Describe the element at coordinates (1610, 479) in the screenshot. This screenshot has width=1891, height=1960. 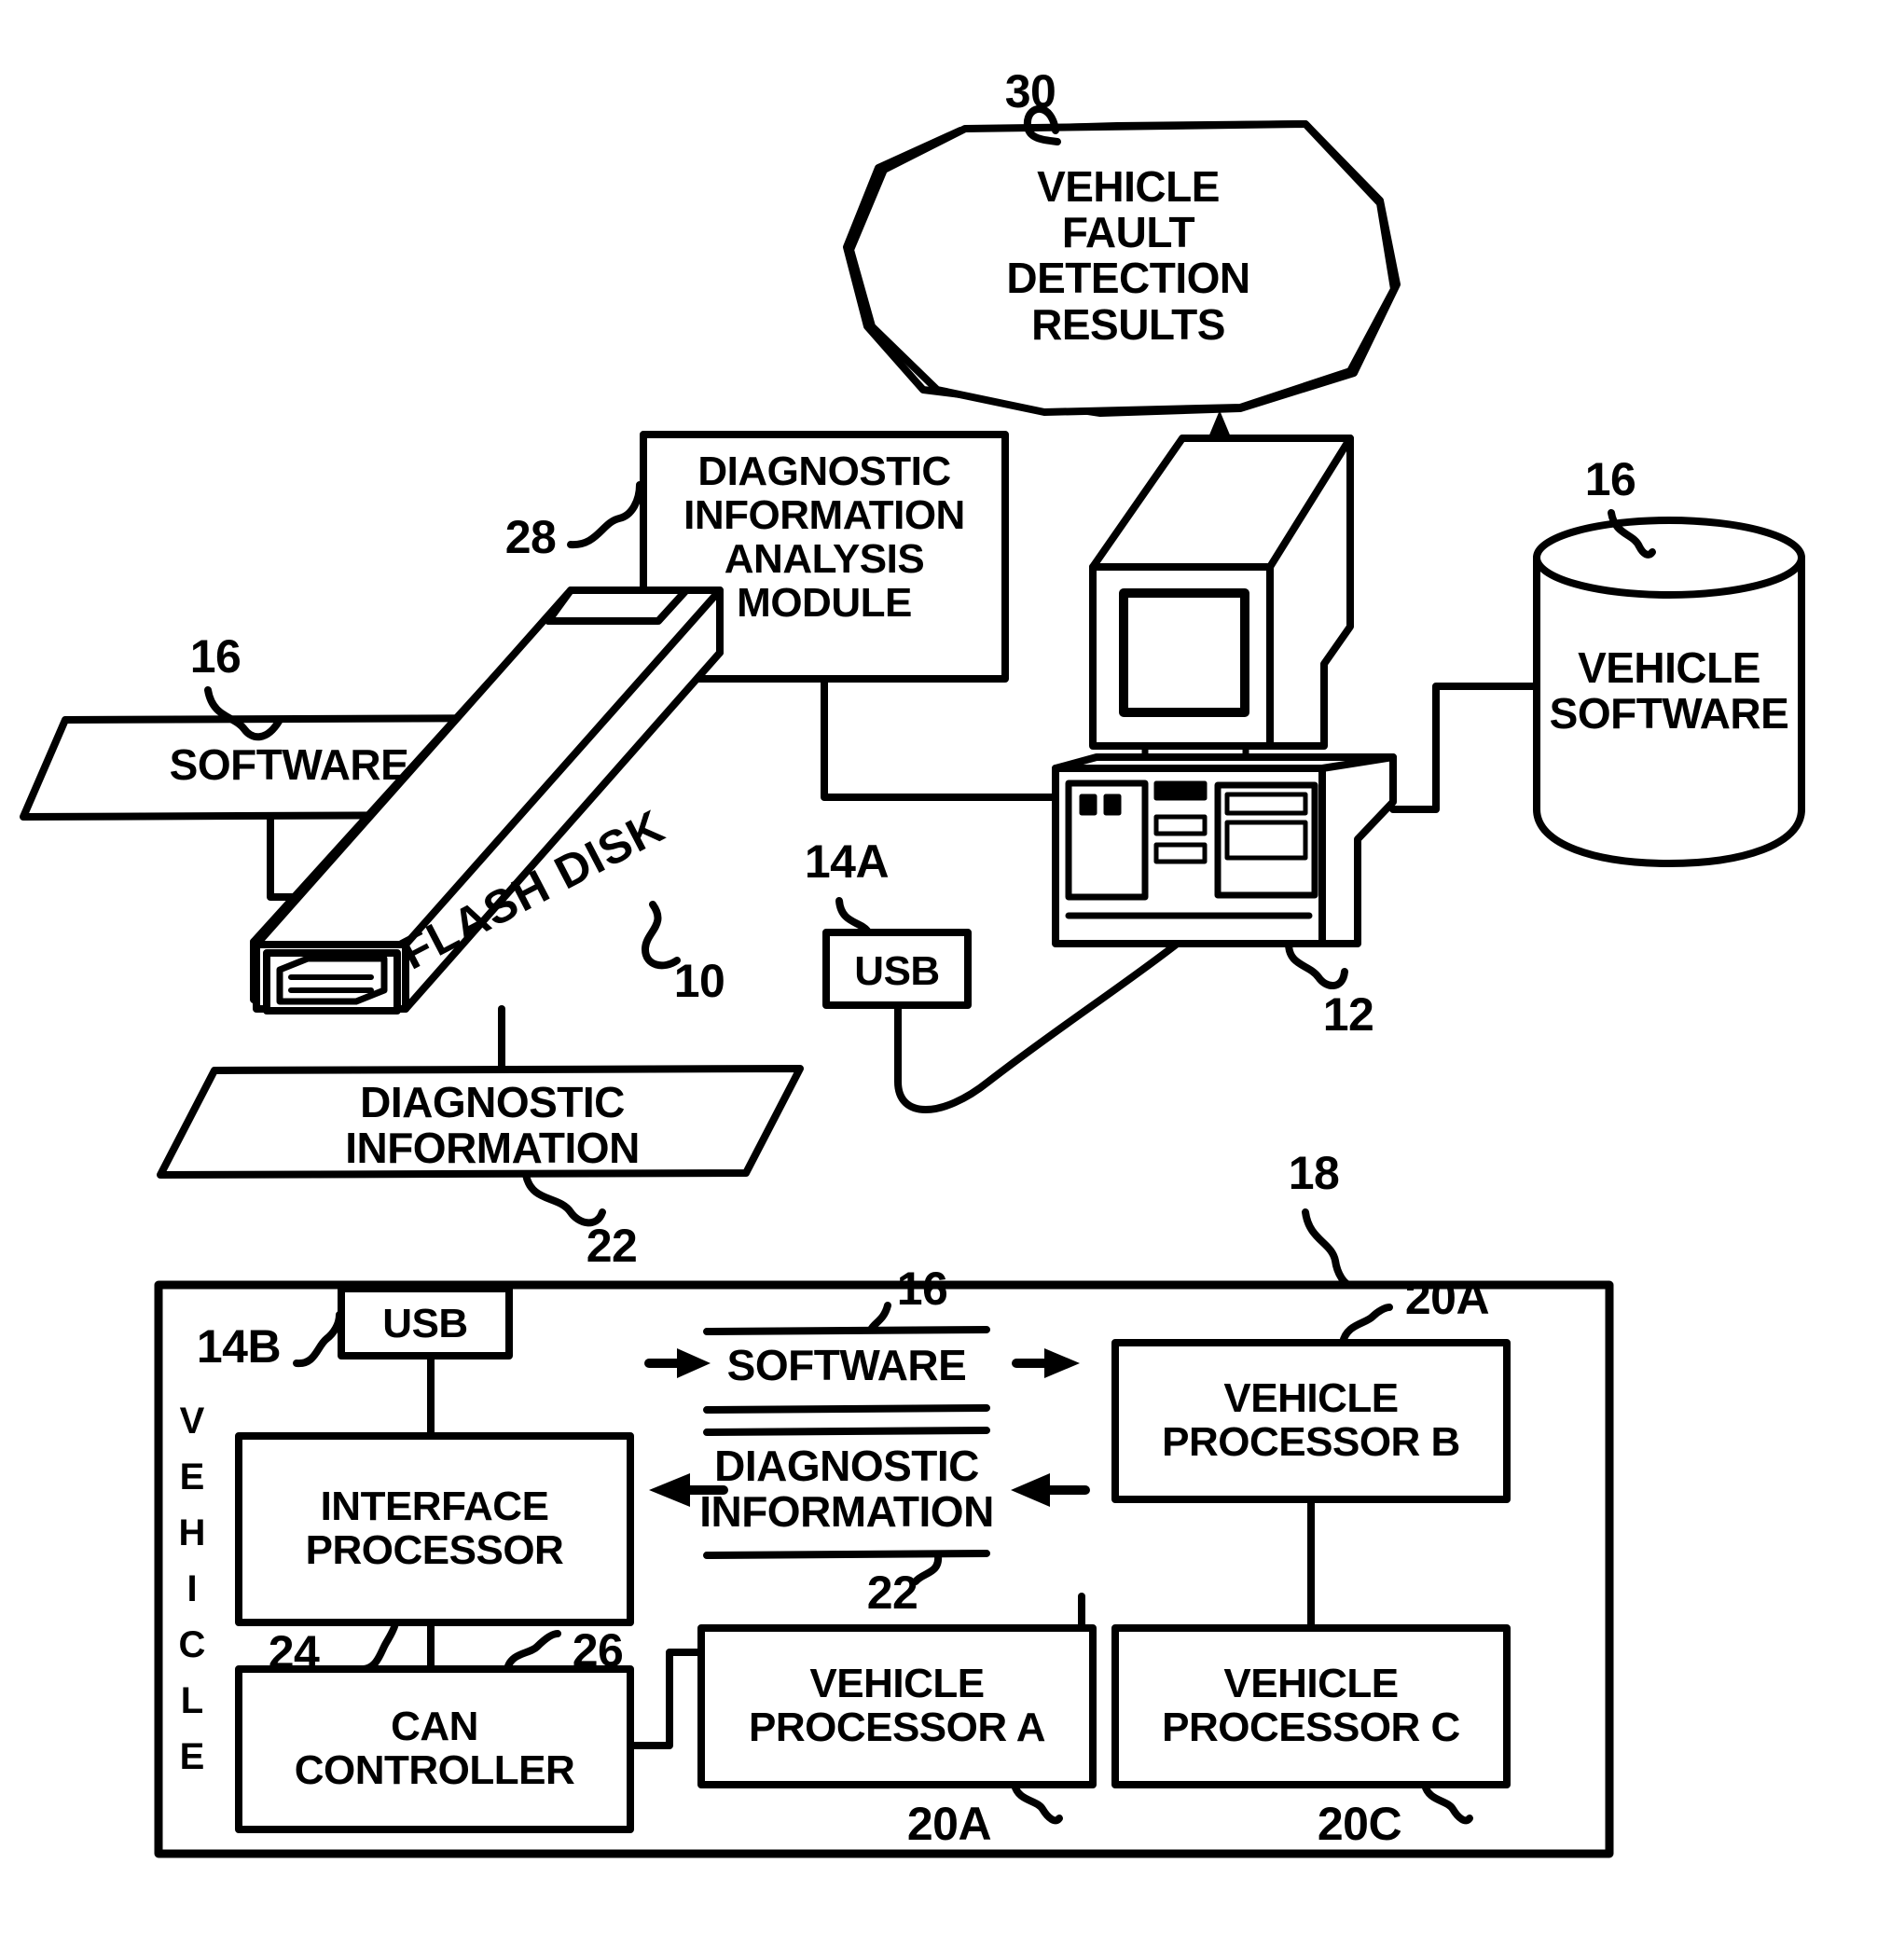
I see `ref-16-right-label: 16` at that location.